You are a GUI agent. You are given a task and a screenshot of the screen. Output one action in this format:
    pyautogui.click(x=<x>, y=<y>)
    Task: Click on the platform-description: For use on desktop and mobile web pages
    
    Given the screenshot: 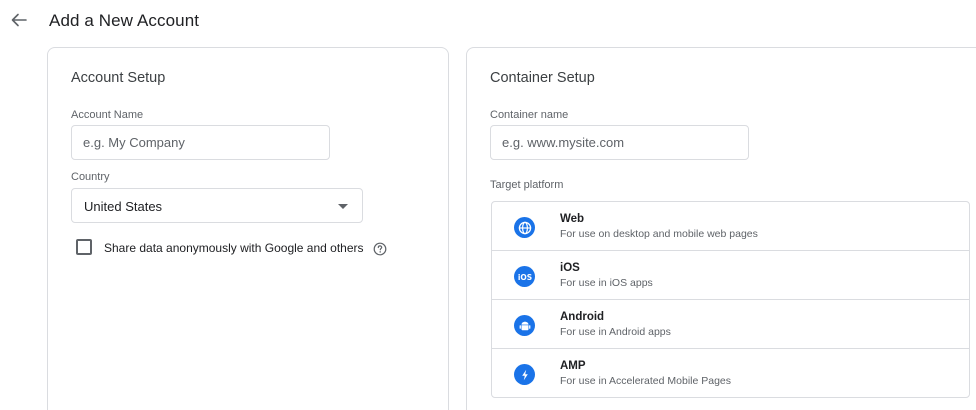 What is the action you would take?
    pyautogui.click(x=659, y=234)
    